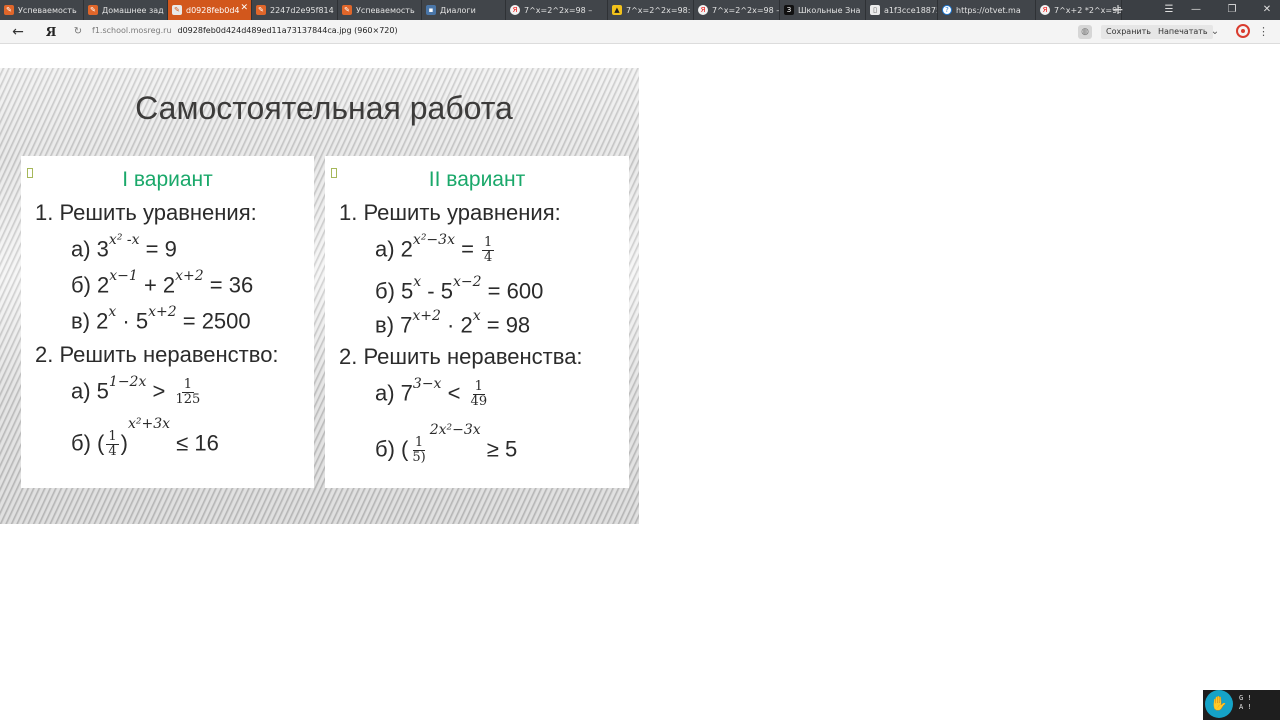 The height and width of the screenshot is (720, 1280). Describe the element at coordinates (1232, 10) in the screenshot. I see `restore-icon: ❐` at that location.